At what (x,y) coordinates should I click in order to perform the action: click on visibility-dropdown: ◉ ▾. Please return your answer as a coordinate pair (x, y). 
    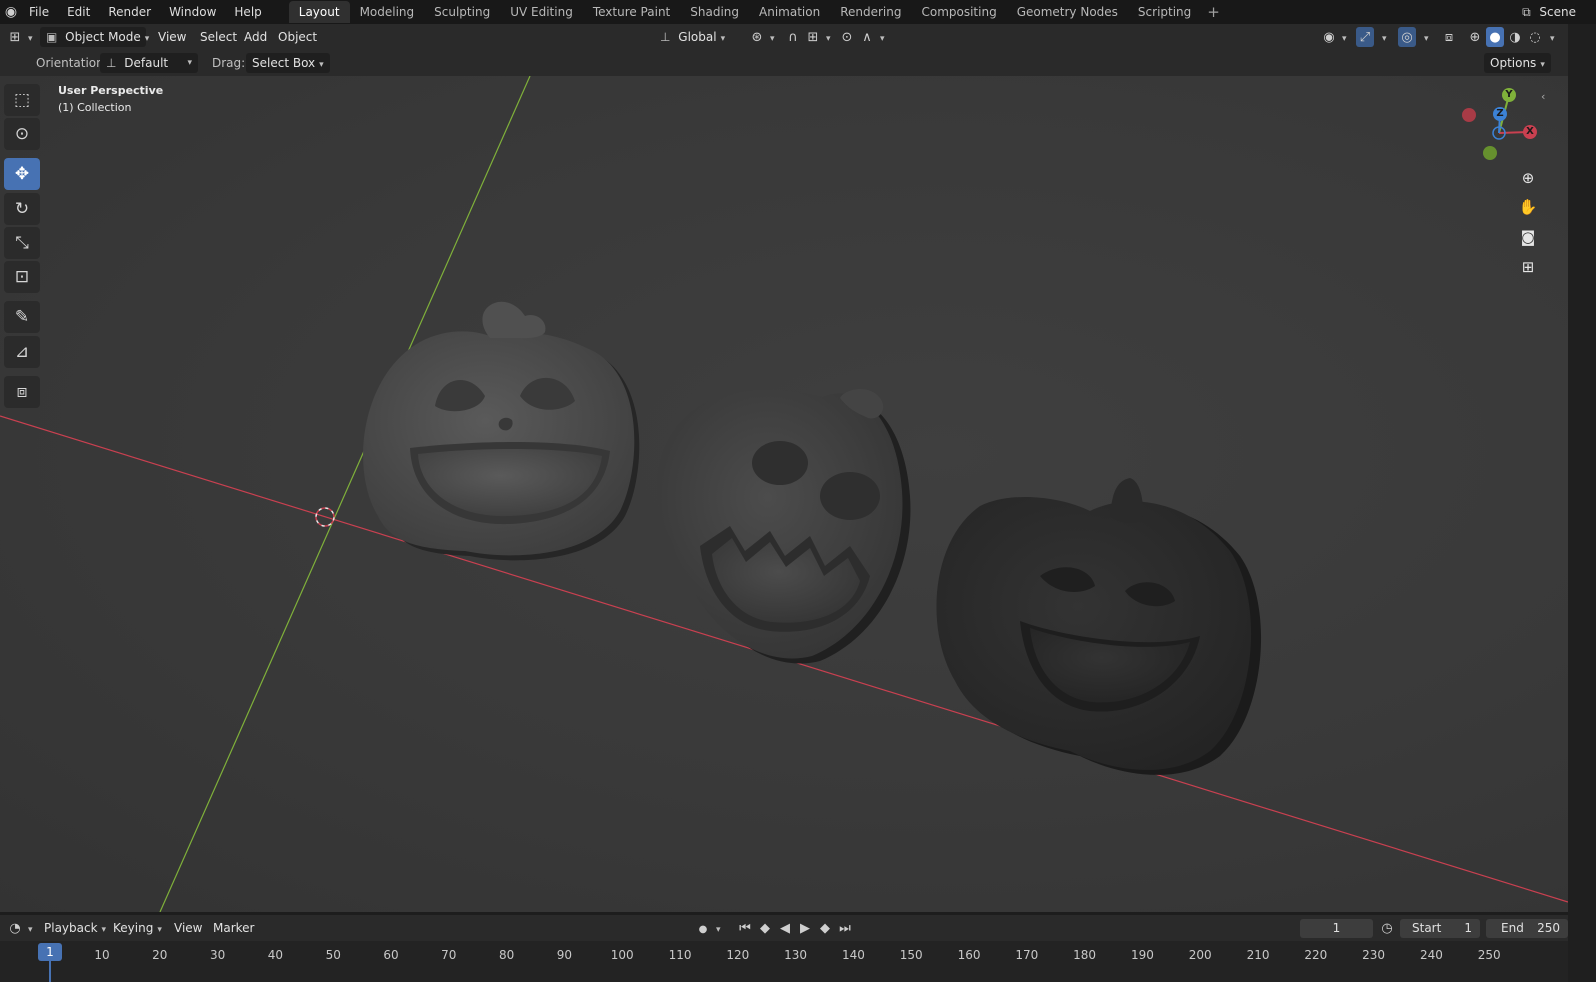
    Looking at the image, I should click on (1333, 37).